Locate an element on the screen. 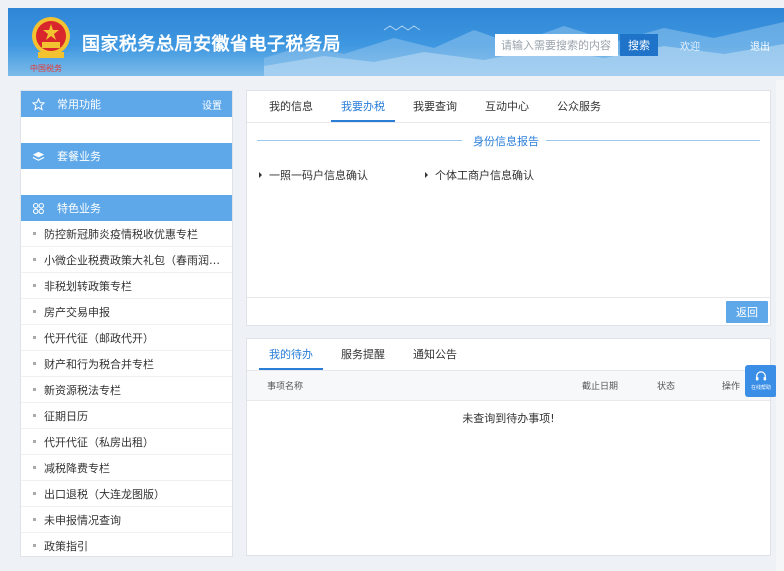 This screenshot has height=571, width=784. business-link-label: 一照一码户信息确认 is located at coordinates (318, 175).